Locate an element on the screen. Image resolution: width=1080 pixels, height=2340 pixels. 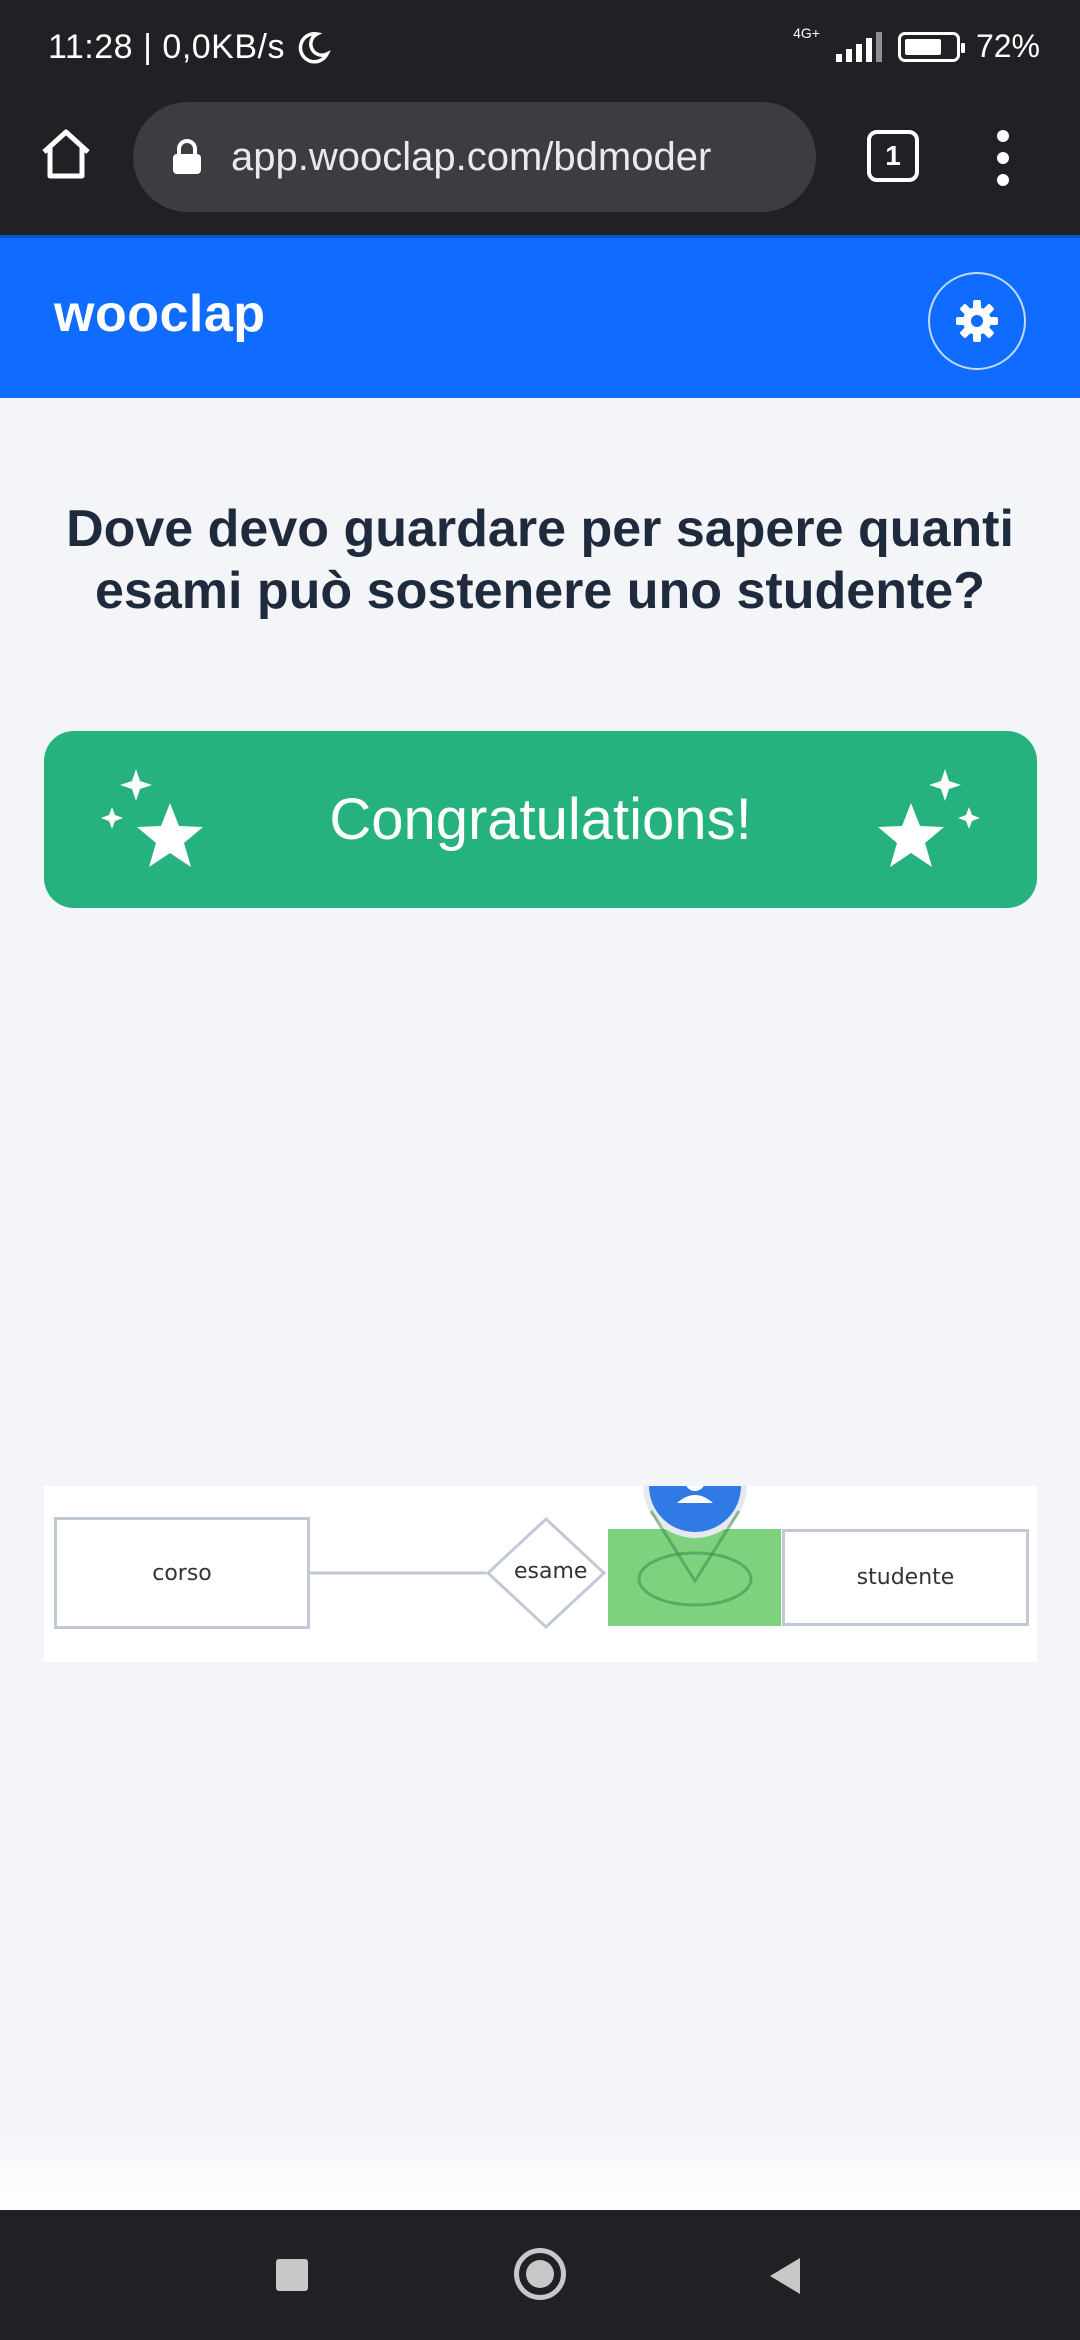
status-left: 11:28 | 0,0KB/s is located at coordinates (189, 47).